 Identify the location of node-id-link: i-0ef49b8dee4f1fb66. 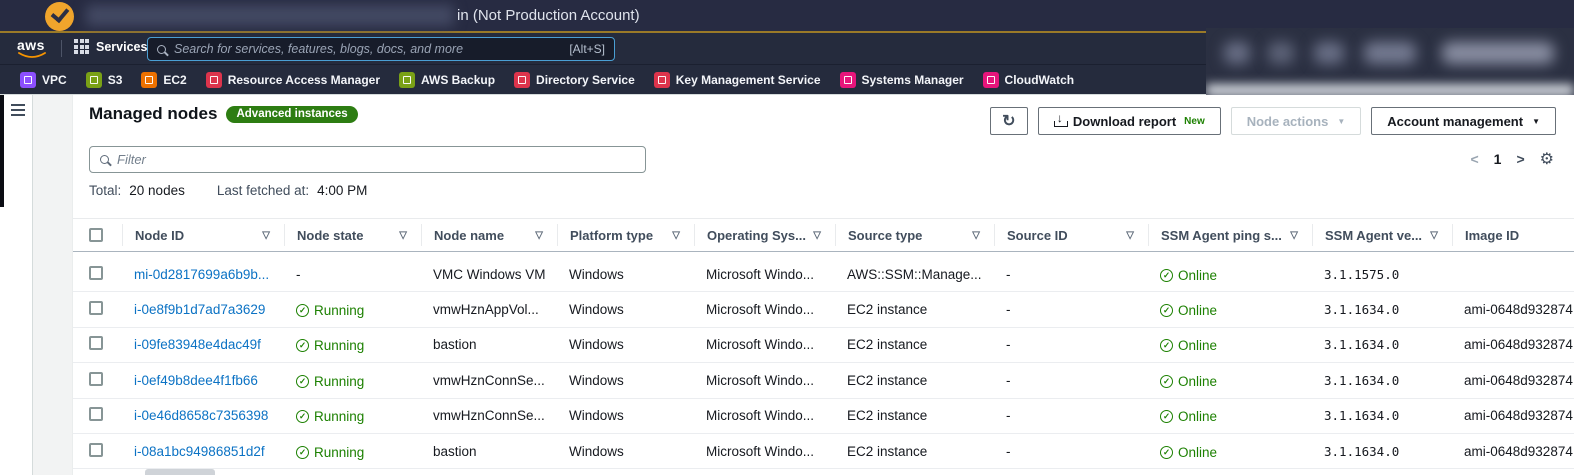
(196, 380).